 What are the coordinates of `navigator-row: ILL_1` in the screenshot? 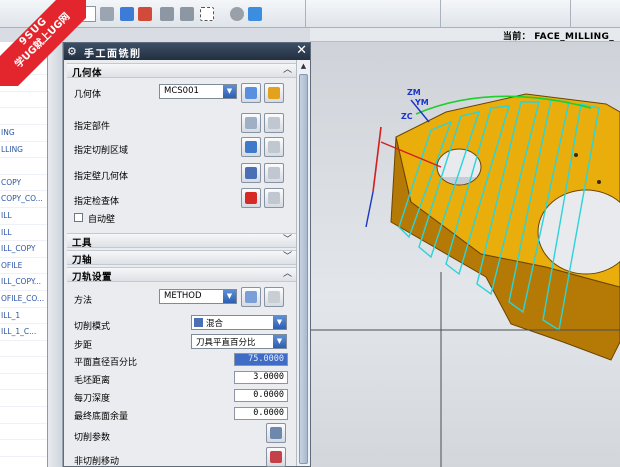 It's located at (23, 316).